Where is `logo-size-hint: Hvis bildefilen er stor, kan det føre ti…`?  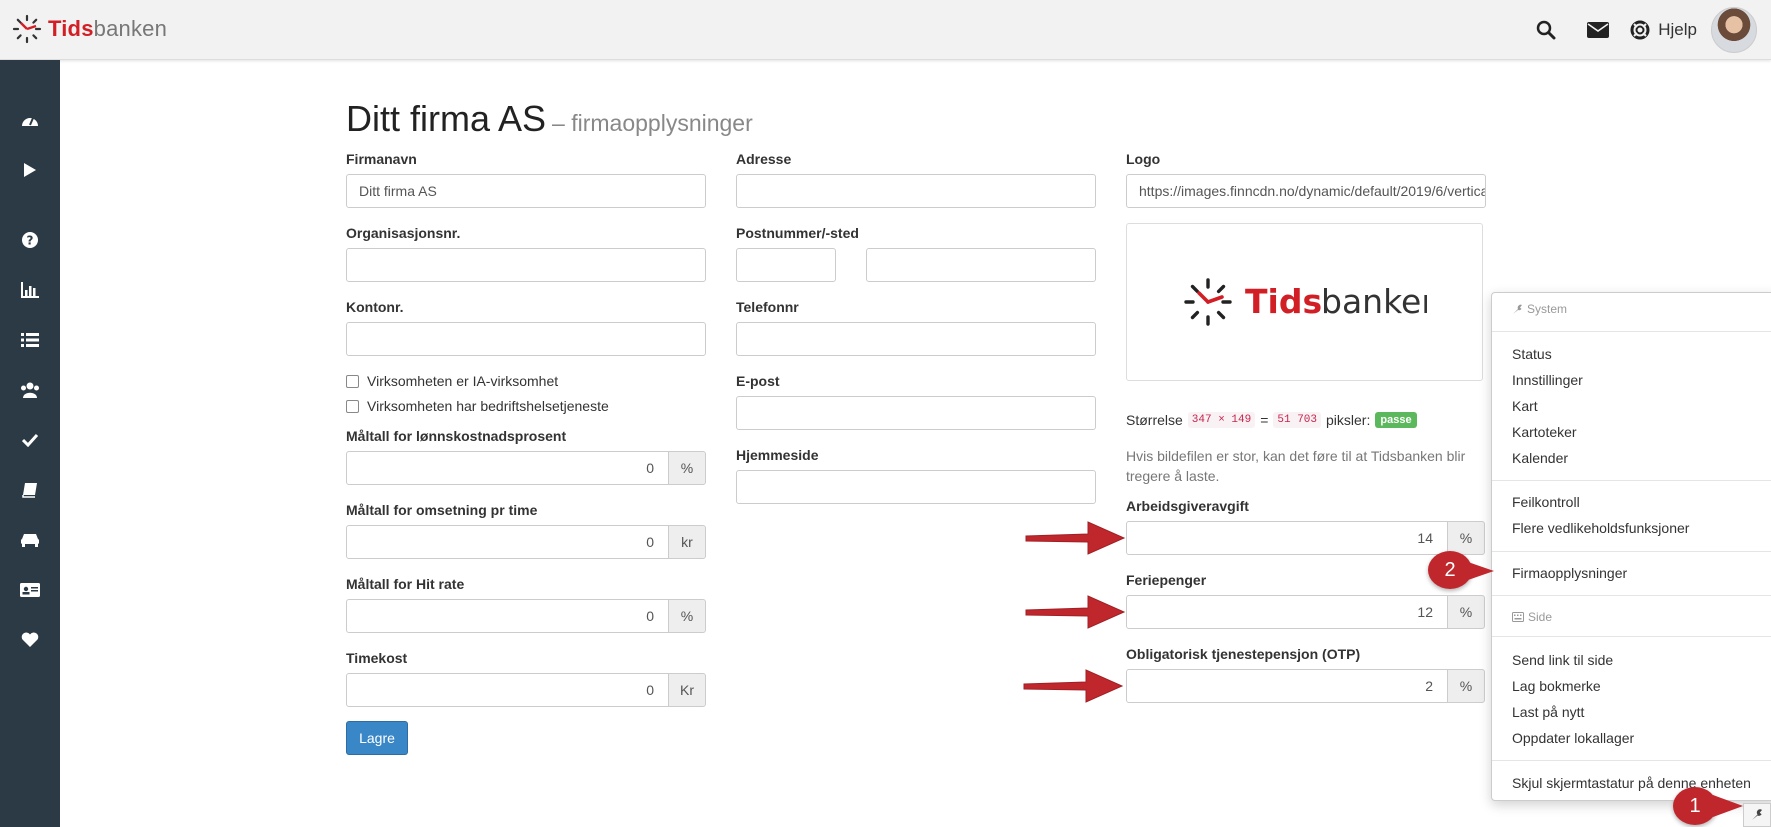 logo-size-hint: Hvis bildefilen er stor, kan det føre ti… is located at coordinates (1296, 466).